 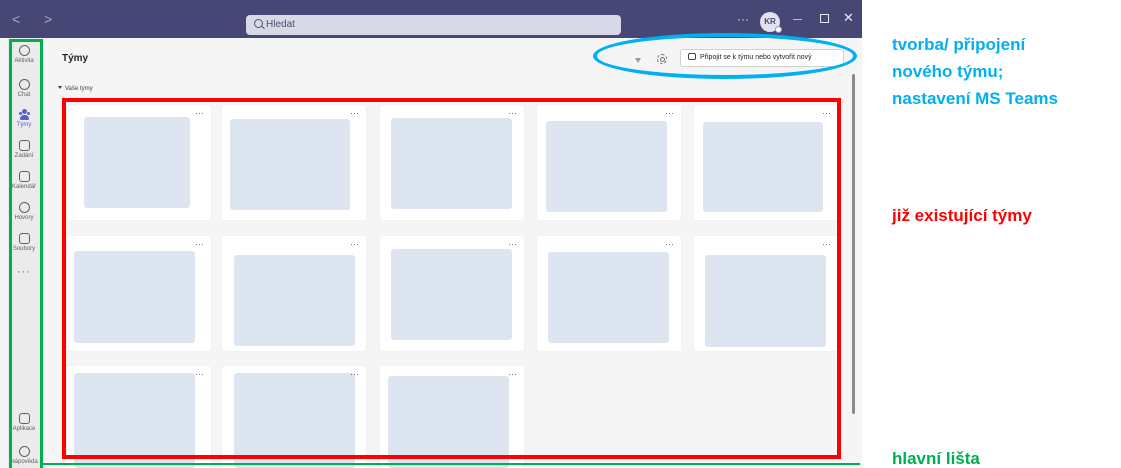 What do you see at coordinates (280, 24) in the screenshot?
I see `search-placeholder: Hledat` at bounding box center [280, 24].